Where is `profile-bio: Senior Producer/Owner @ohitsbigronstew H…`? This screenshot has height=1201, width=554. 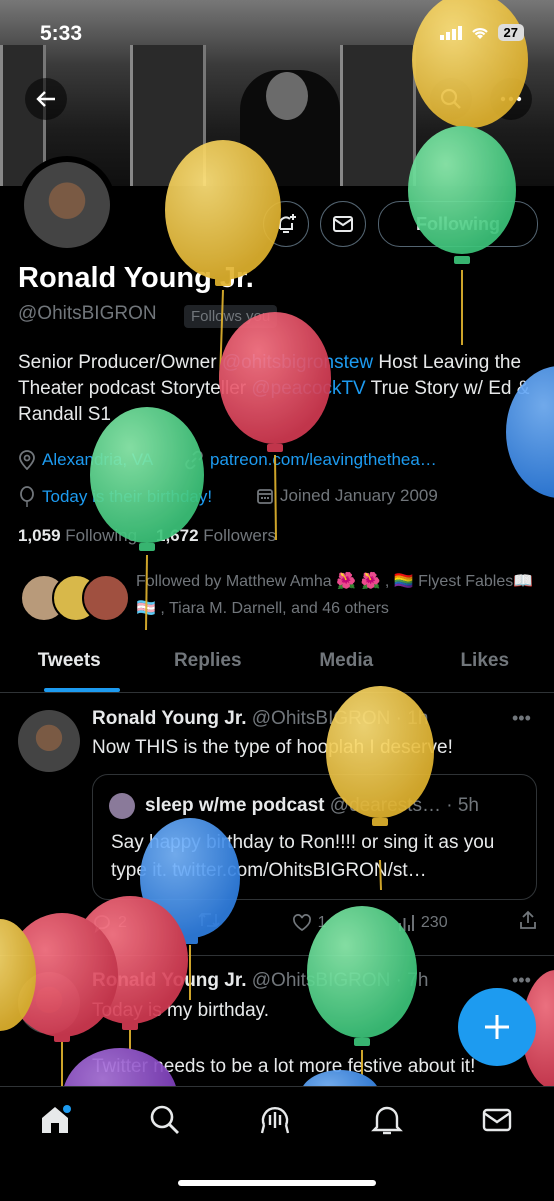 profile-bio: Senior Producer/Owner @ohitsbigronstew H… is located at coordinates (278, 389).